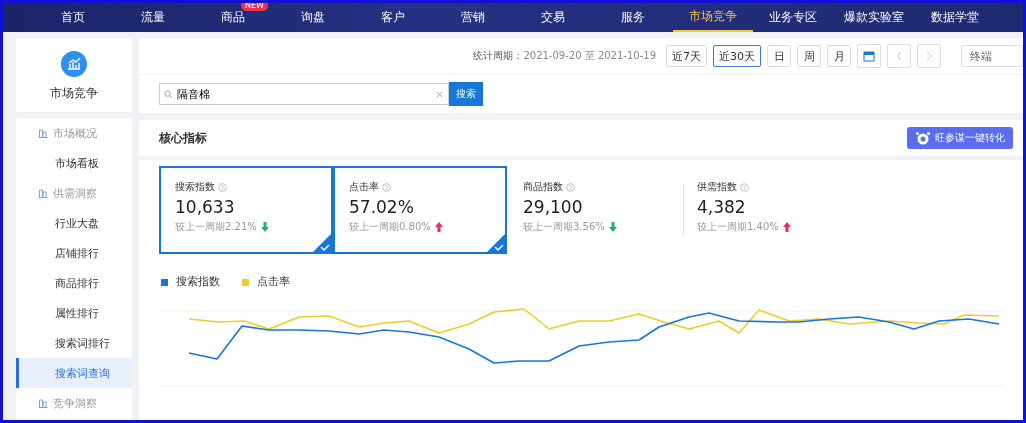 Image resolution: width=1026 pixels, height=423 pixels. I want to click on clear-icon, so click(439, 94).